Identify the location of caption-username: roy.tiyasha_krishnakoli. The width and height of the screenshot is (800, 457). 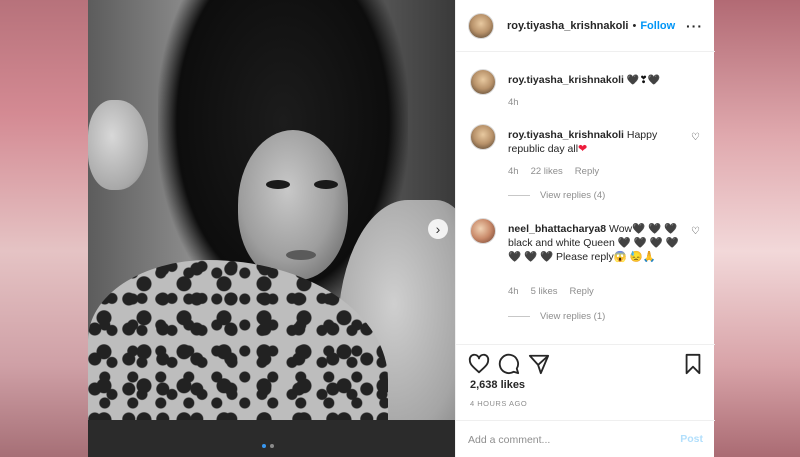
(566, 80).